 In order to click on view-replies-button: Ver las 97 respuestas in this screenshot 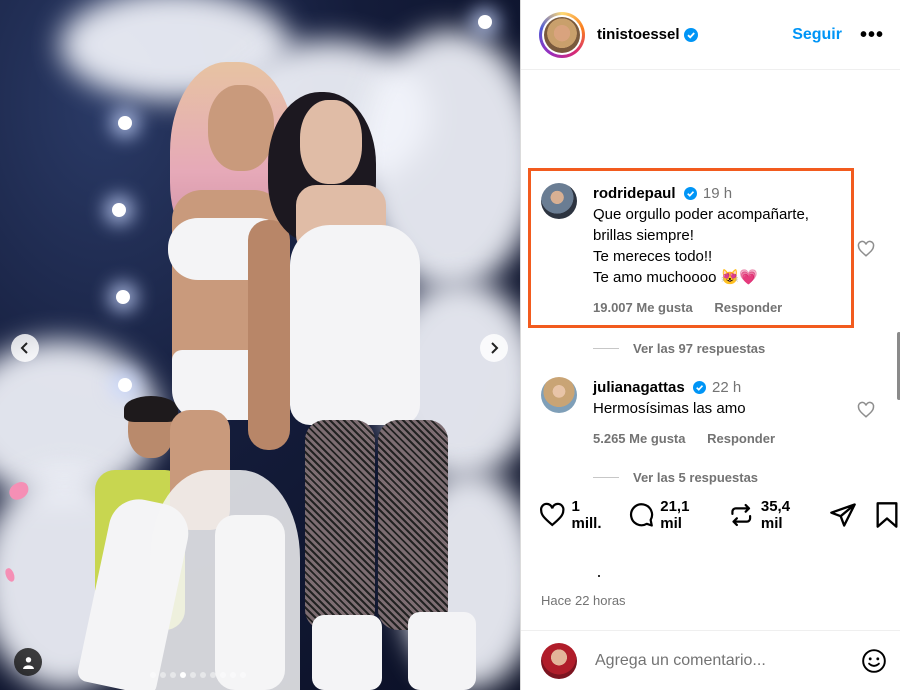, I will do `click(679, 348)`.